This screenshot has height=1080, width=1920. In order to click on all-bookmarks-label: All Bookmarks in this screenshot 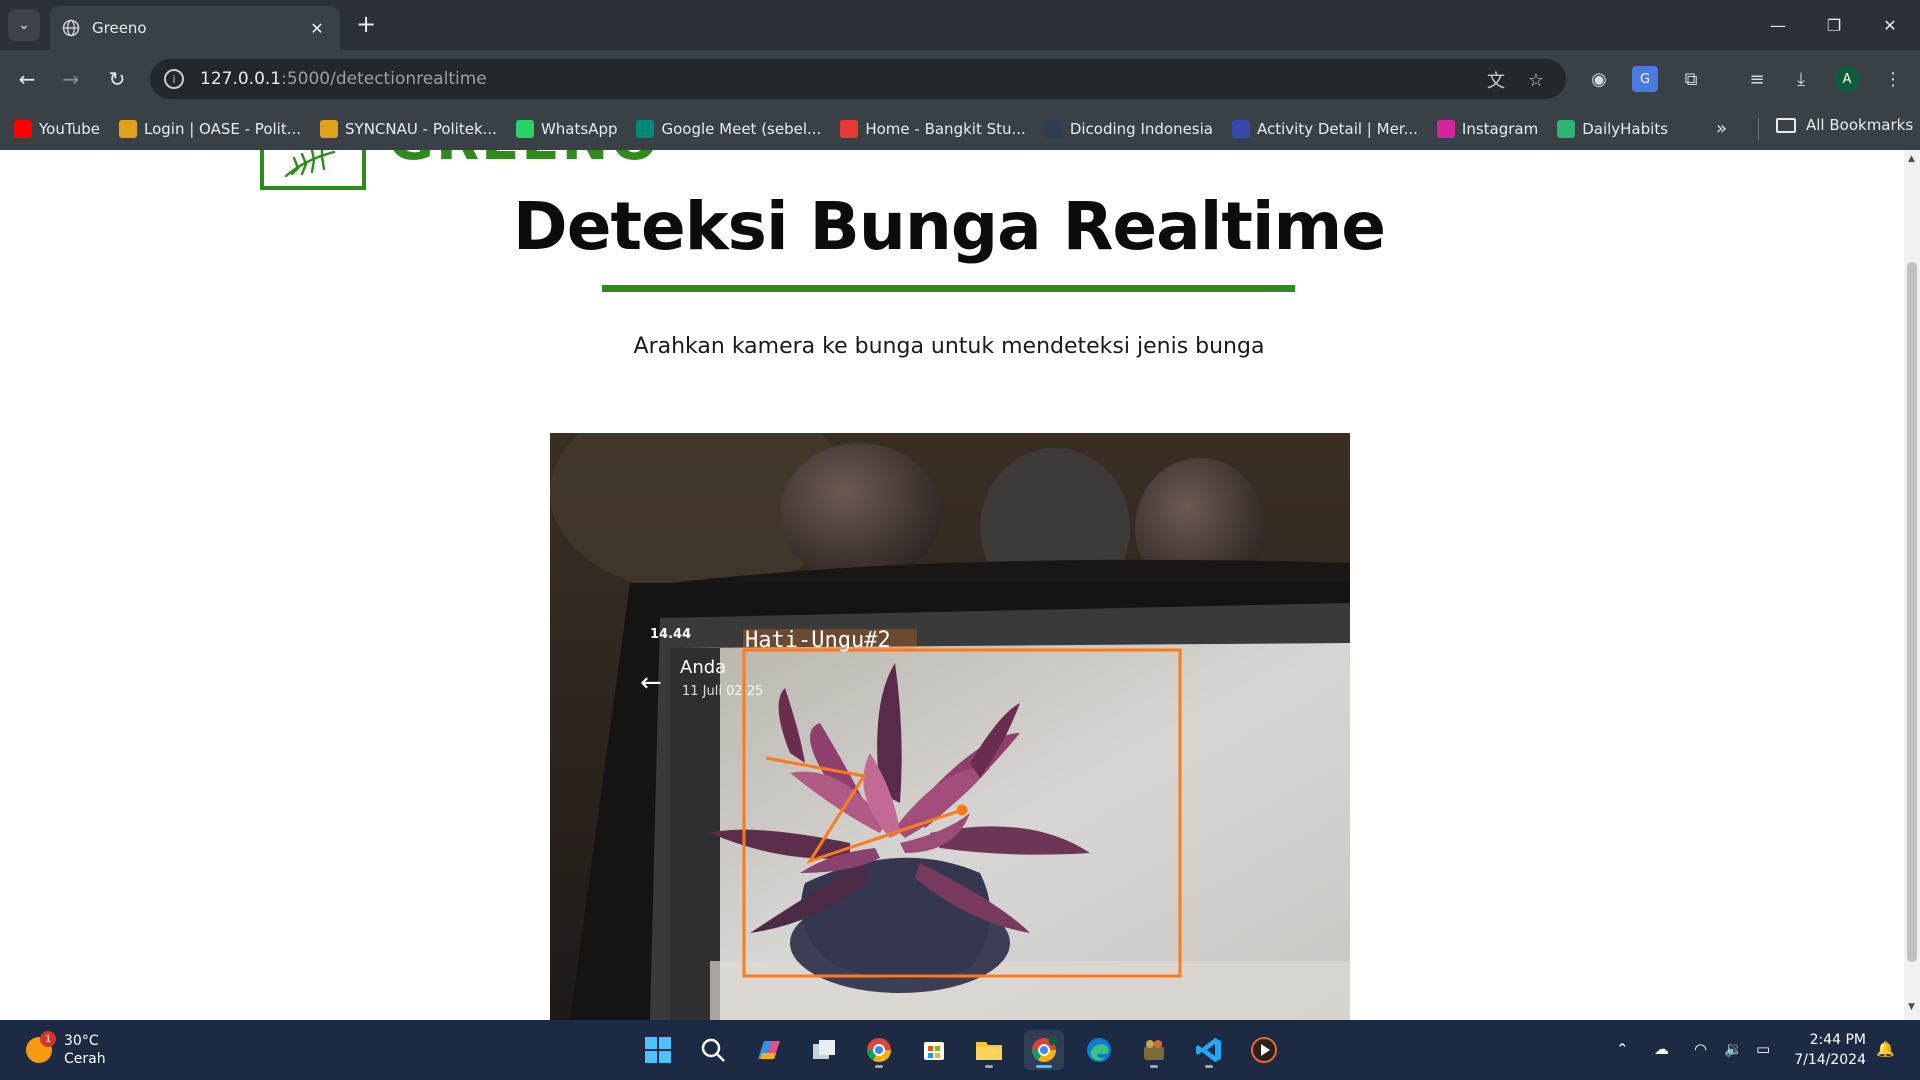, I will do `click(1860, 125)`.